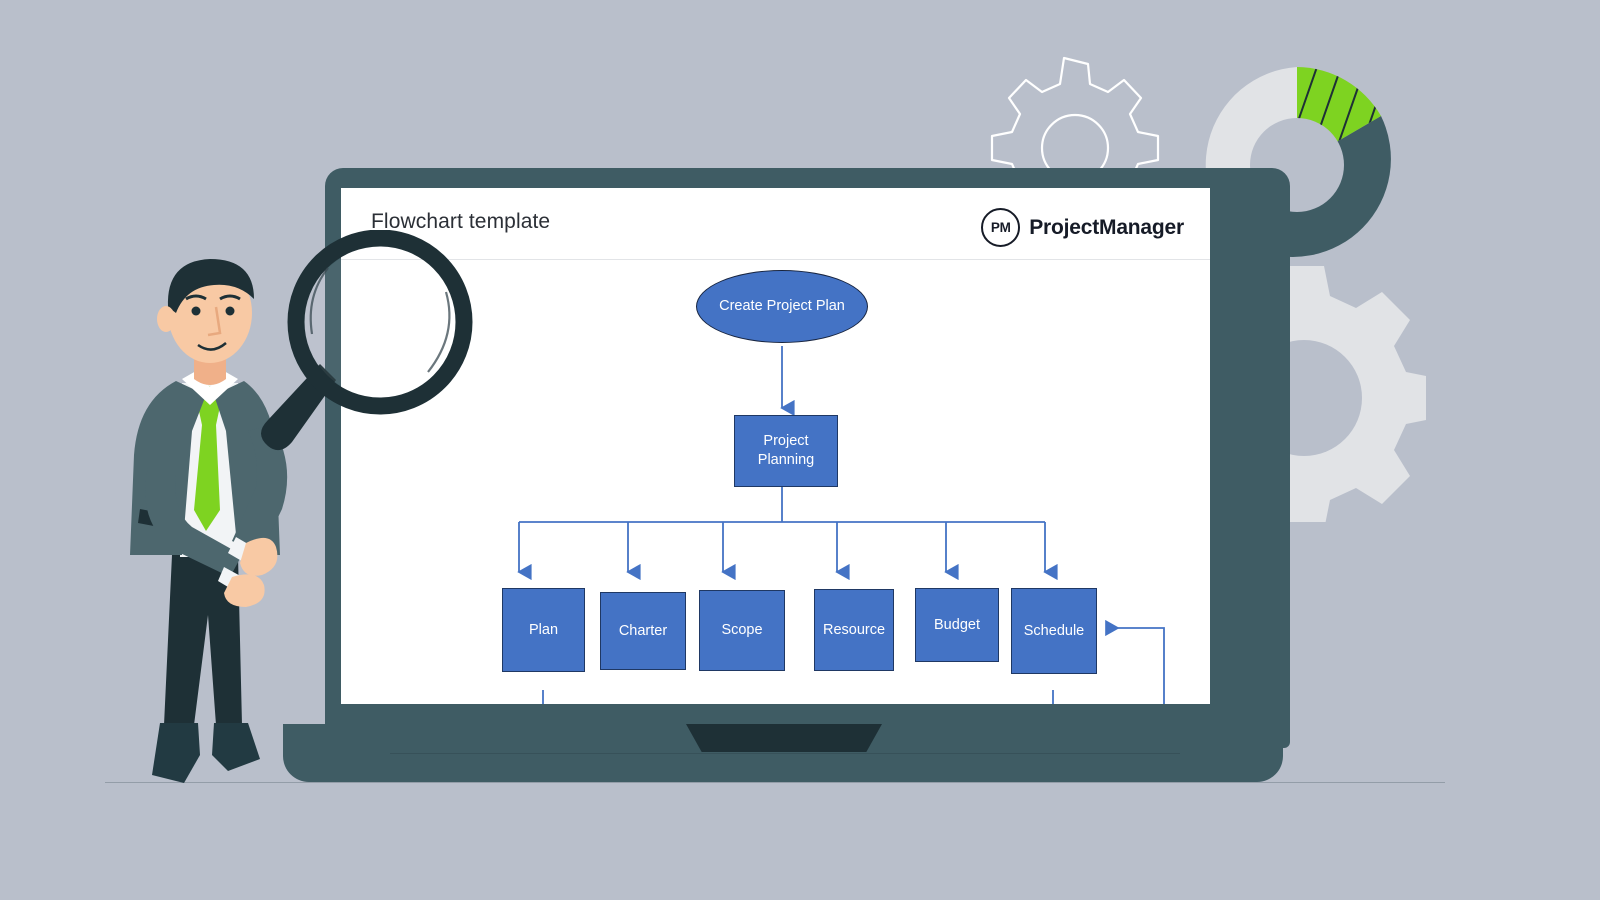 This screenshot has height=900, width=1600. I want to click on flow-node-scope: Scope, so click(742, 630).